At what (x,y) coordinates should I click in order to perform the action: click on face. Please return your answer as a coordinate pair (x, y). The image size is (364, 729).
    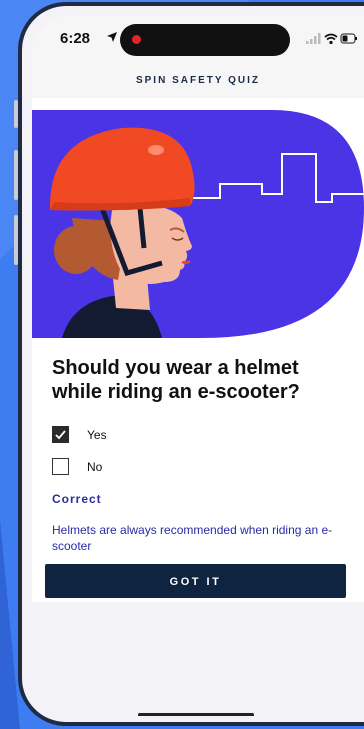
    Looking at the image, I should click on (151, 244).